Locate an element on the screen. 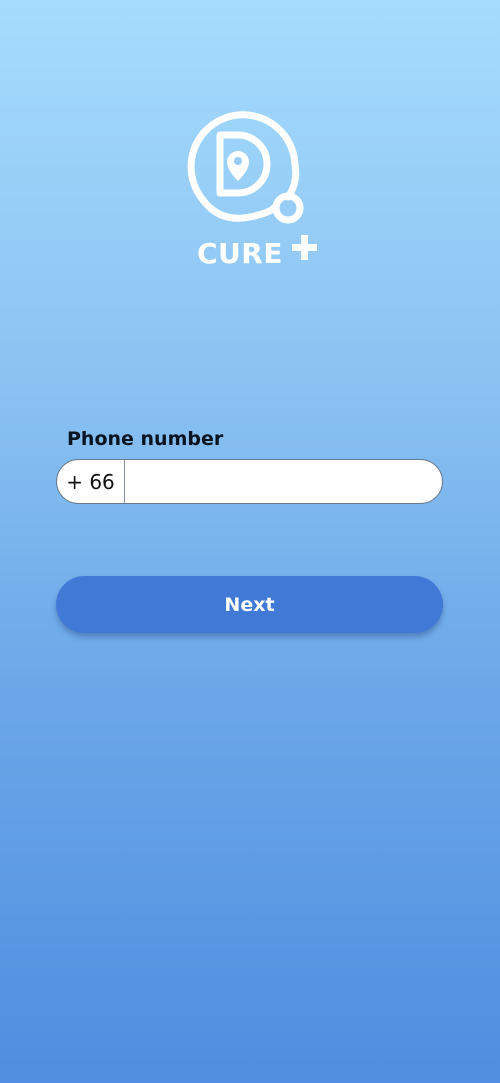 This screenshot has height=1083, width=500. phone-number-field: + 66 is located at coordinates (249, 481).